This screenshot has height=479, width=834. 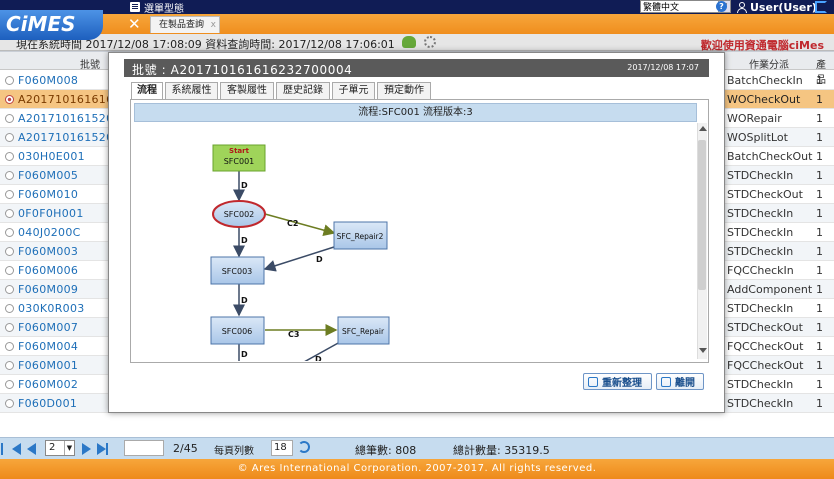 I want to click on page-select: 2 ▼, so click(x=60, y=448).